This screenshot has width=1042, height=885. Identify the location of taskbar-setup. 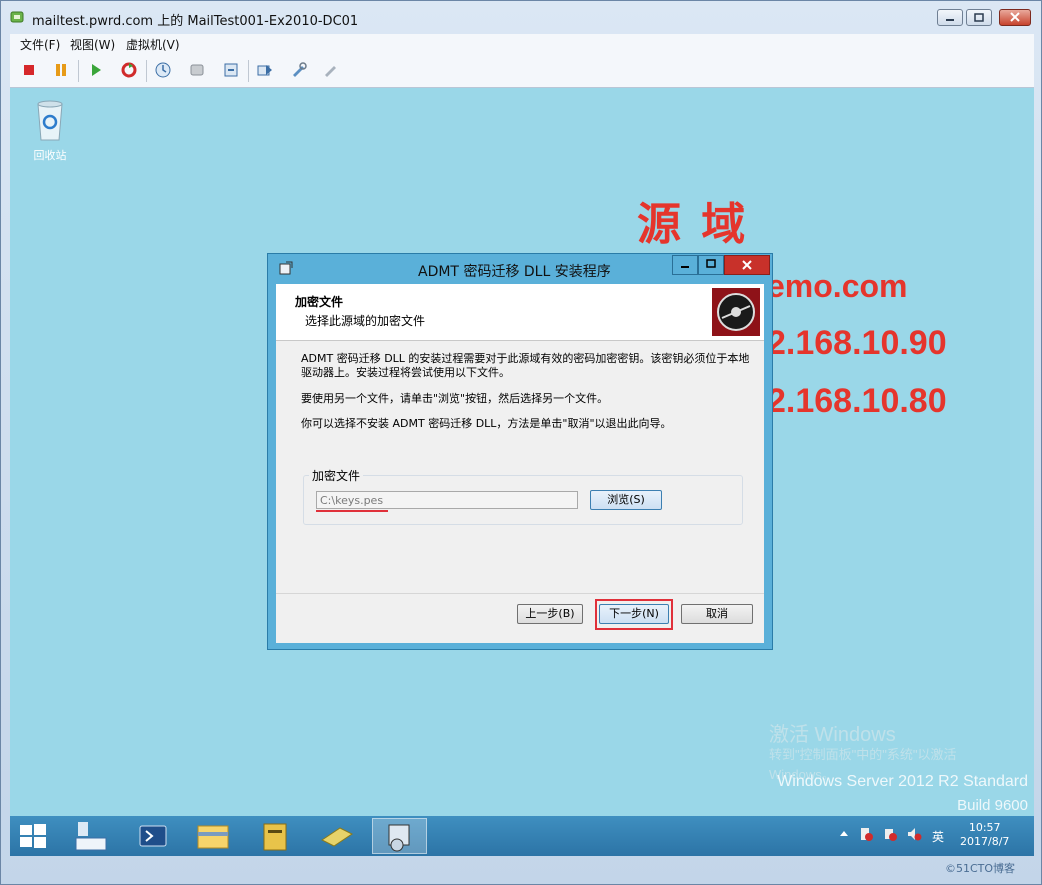
(399, 836).